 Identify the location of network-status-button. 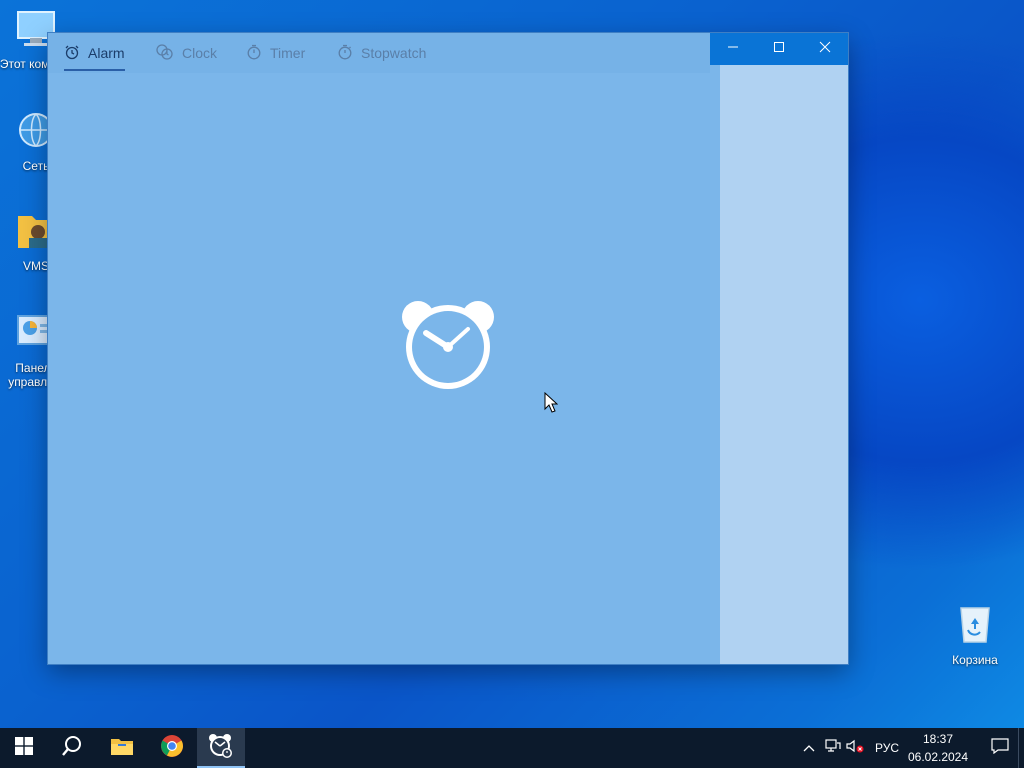
(833, 748).